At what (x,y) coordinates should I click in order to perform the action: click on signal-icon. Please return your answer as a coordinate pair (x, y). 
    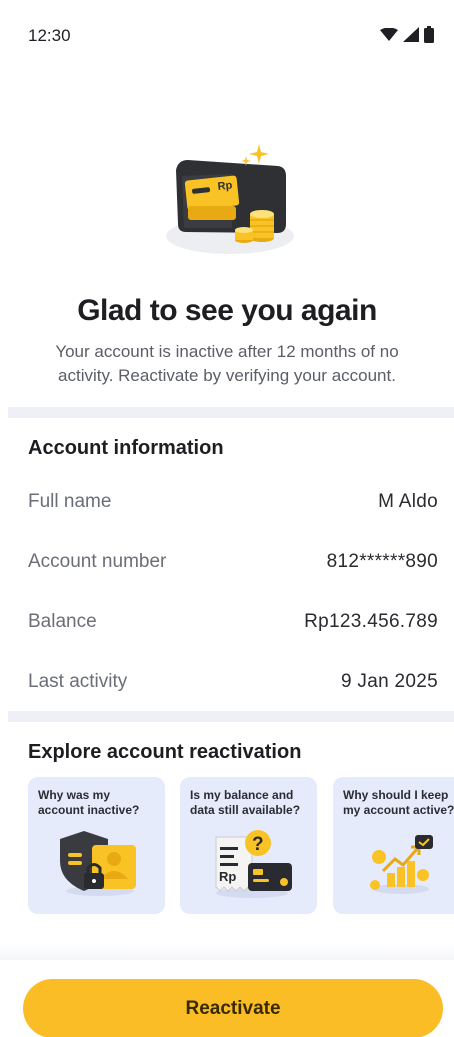
    Looking at the image, I should click on (411, 34).